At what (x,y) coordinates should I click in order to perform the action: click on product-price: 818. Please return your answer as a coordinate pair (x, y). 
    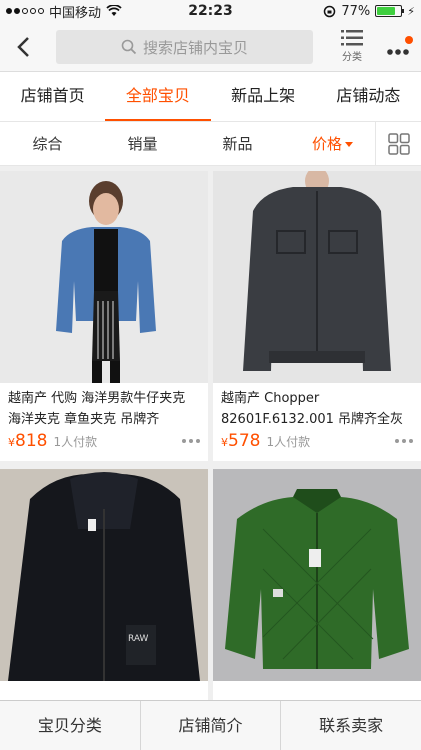
    Looking at the image, I should click on (31, 441).